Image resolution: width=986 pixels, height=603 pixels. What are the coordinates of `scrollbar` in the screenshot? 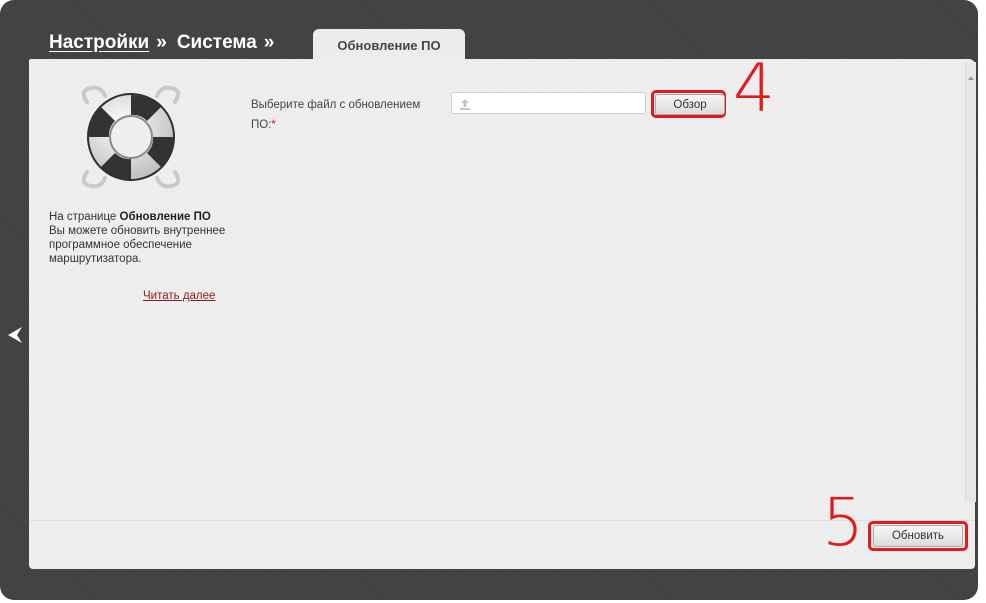 It's located at (970, 282).